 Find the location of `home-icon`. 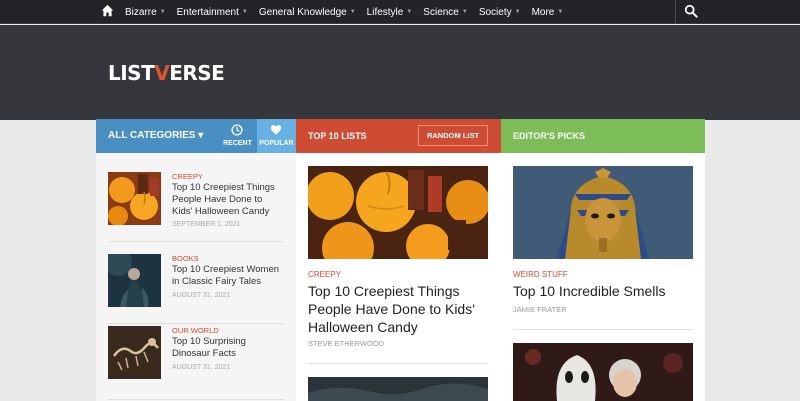

home-icon is located at coordinates (107, 10).